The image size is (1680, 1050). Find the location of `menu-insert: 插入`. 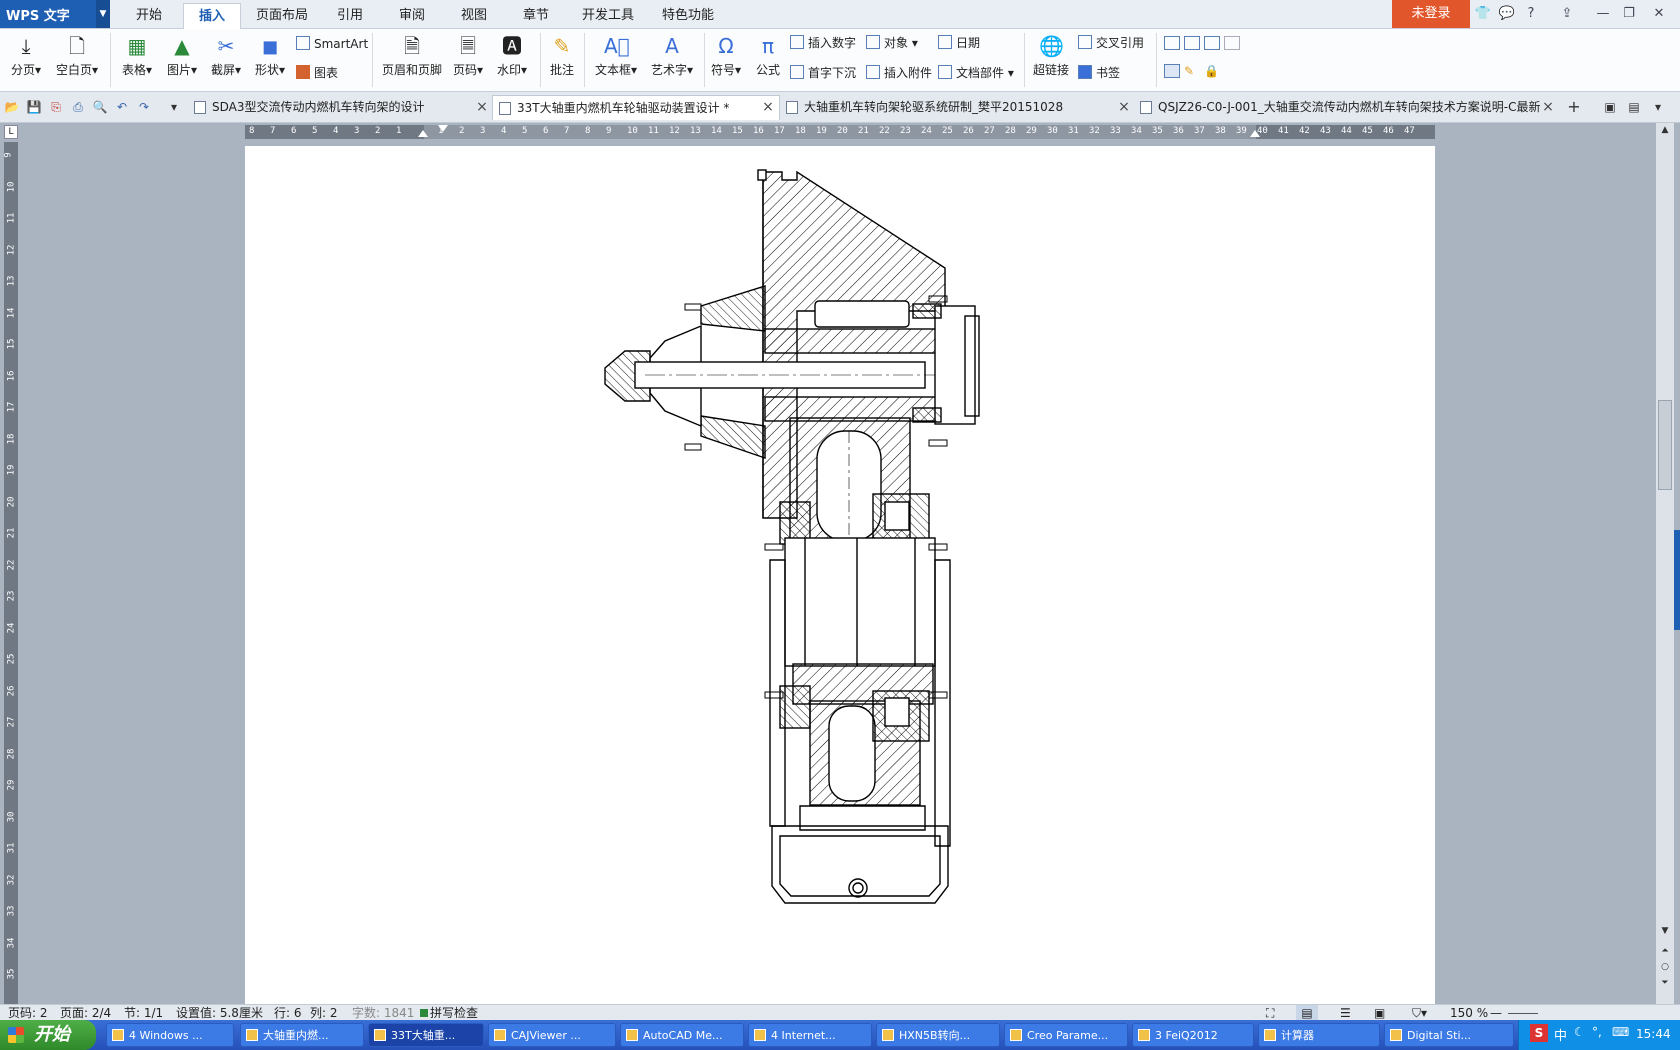

menu-insert: 插入 is located at coordinates (212, 16).